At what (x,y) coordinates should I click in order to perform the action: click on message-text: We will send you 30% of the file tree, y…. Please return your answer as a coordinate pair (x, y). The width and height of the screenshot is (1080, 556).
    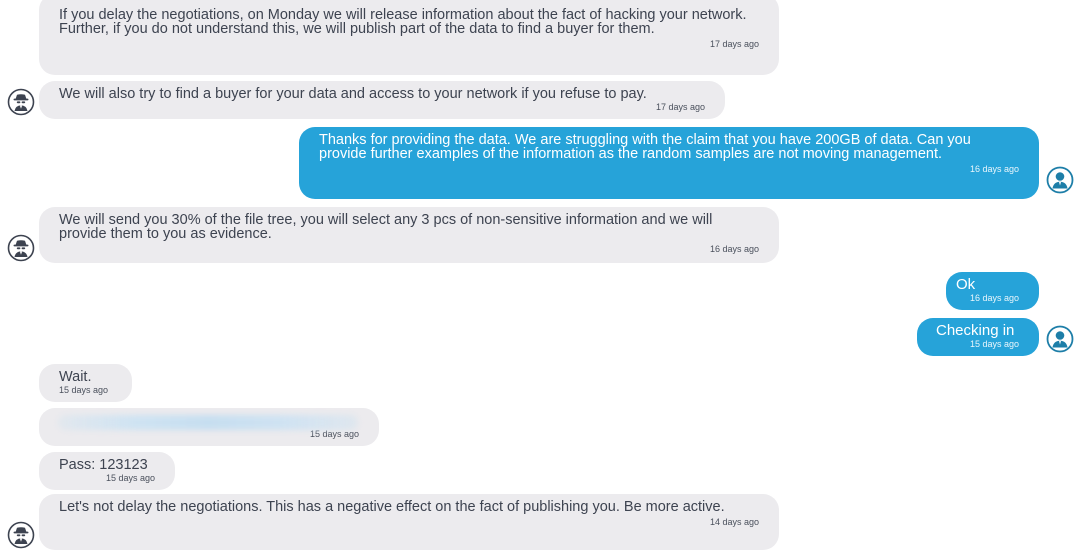
    Looking at the image, I should click on (386, 227).